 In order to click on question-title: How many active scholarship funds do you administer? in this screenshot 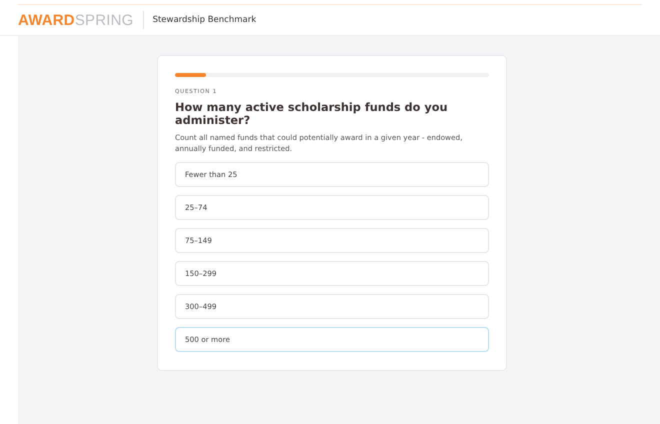, I will do `click(312, 114)`.